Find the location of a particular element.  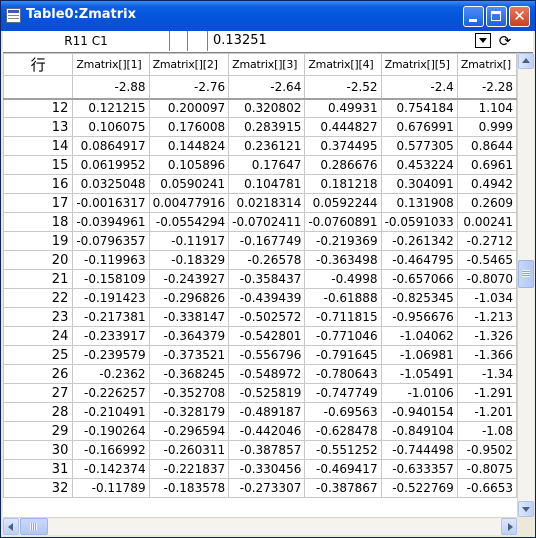

minimize-button is located at coordinates (473, 16).